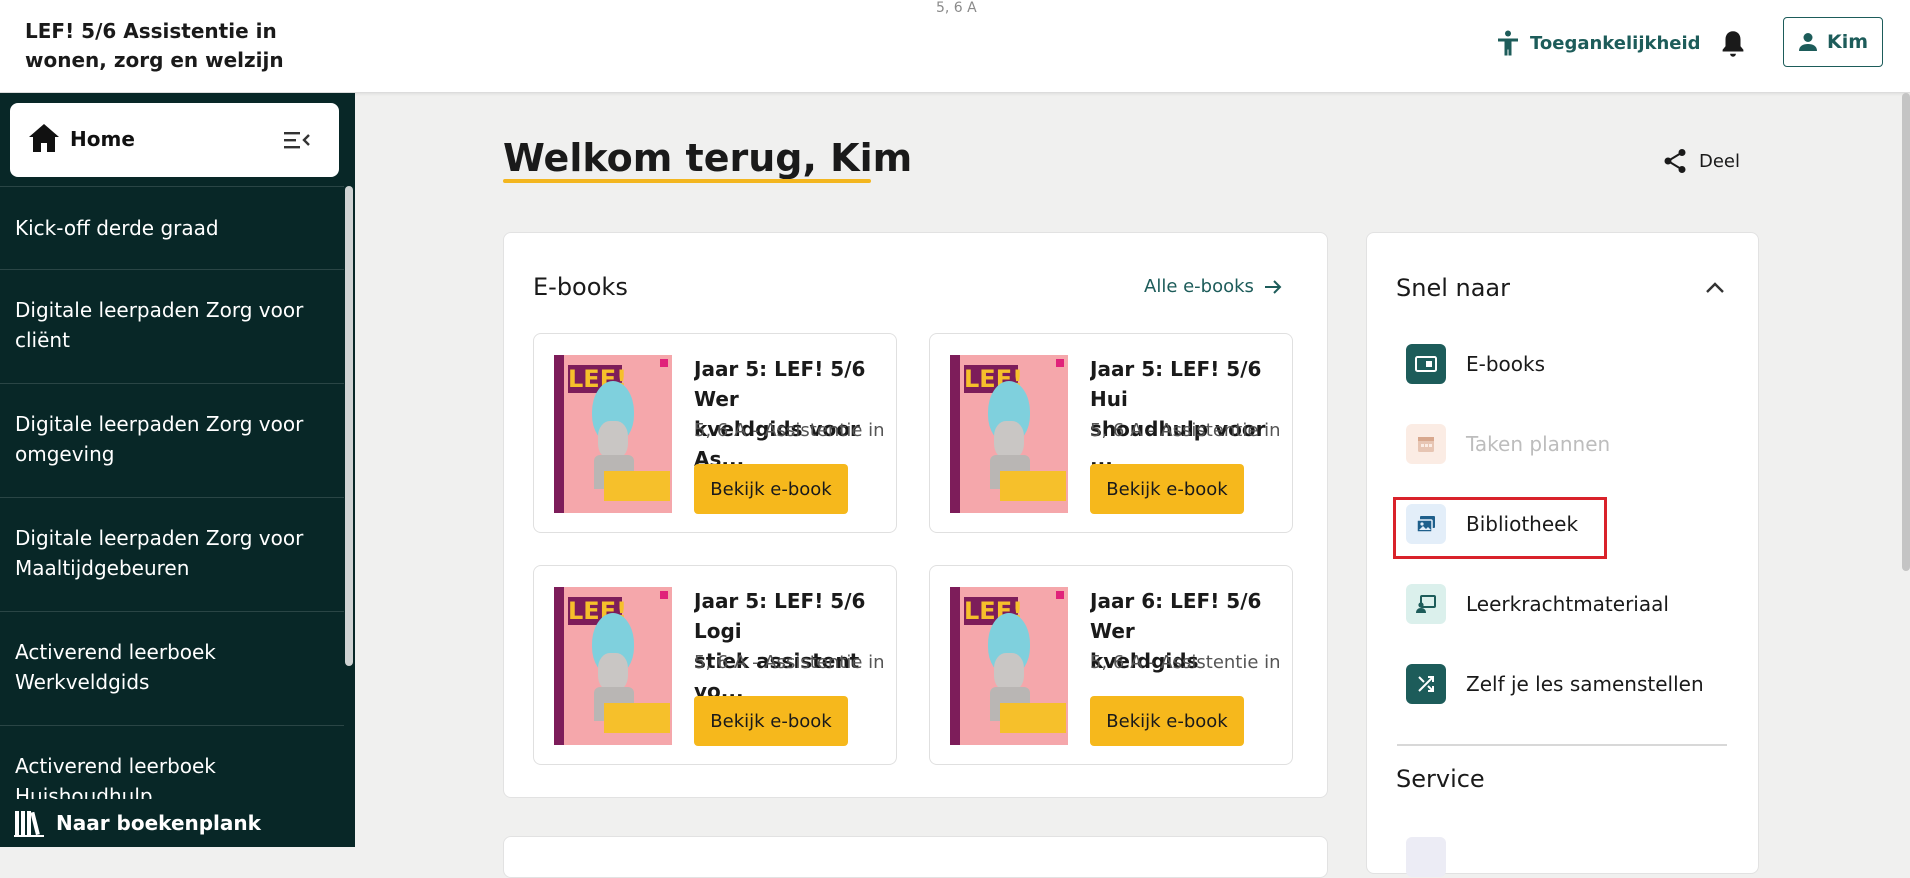 Image resolution: width=1910 pixels, height=878 pixels. I want to click on service-title: Service, so click(1440, 779).